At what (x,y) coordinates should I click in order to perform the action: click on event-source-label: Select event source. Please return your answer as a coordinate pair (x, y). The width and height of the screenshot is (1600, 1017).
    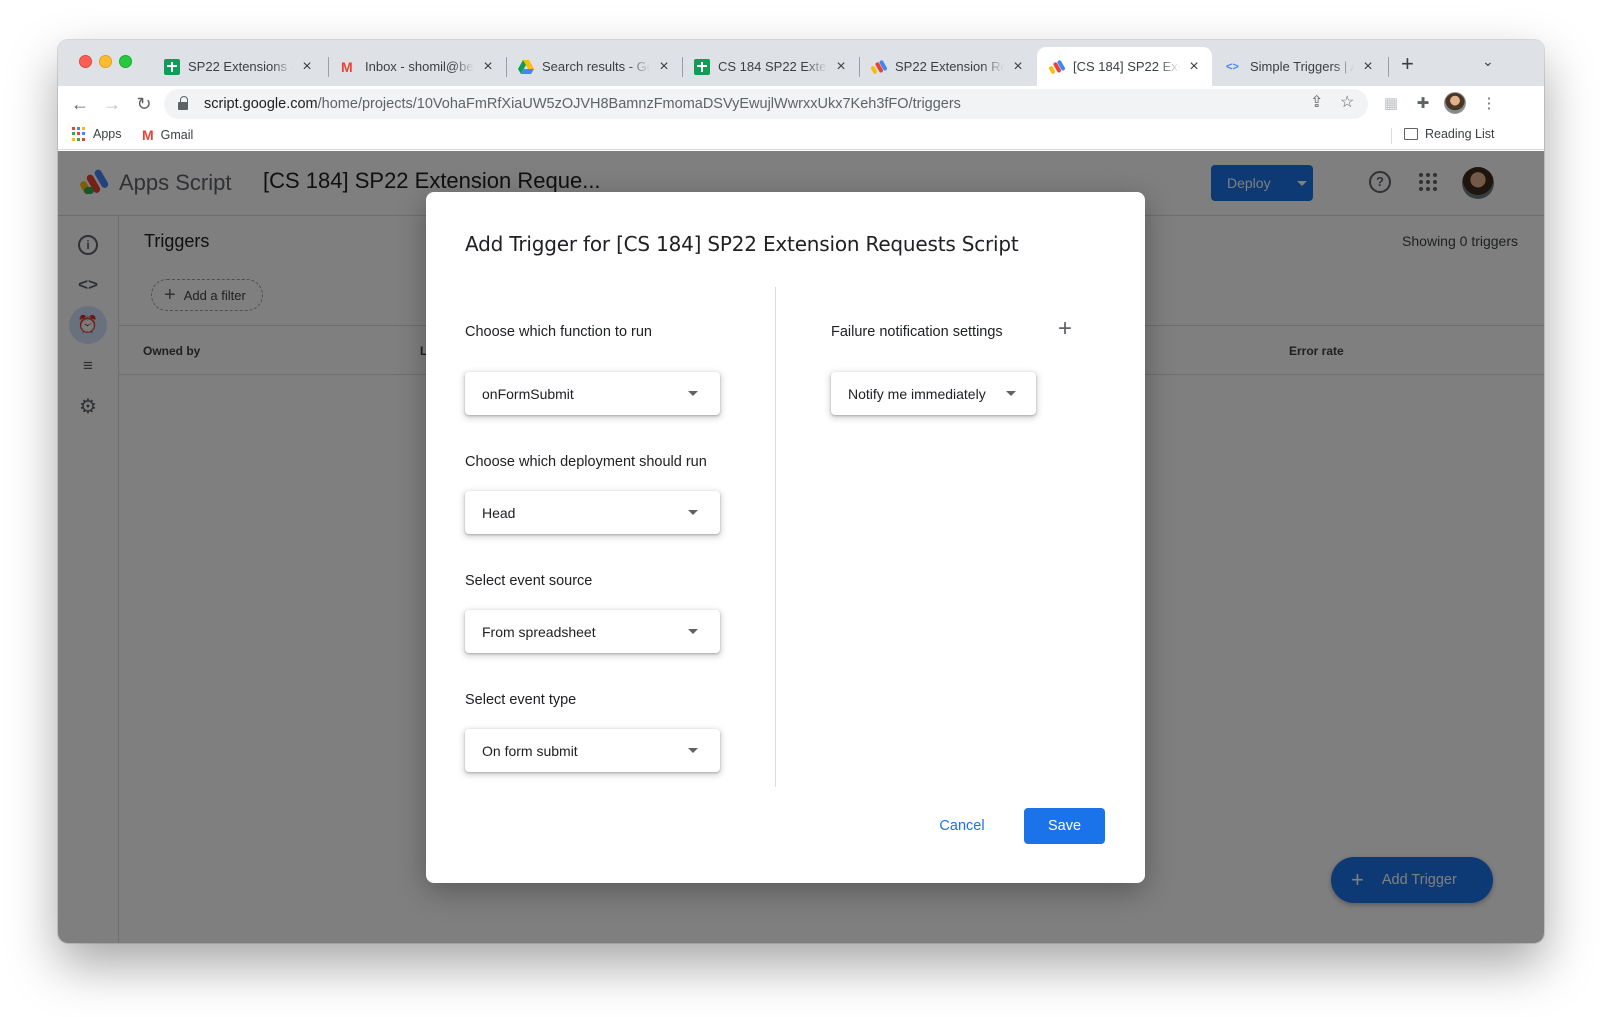
    Looking at the image, I should click on (529, 581).